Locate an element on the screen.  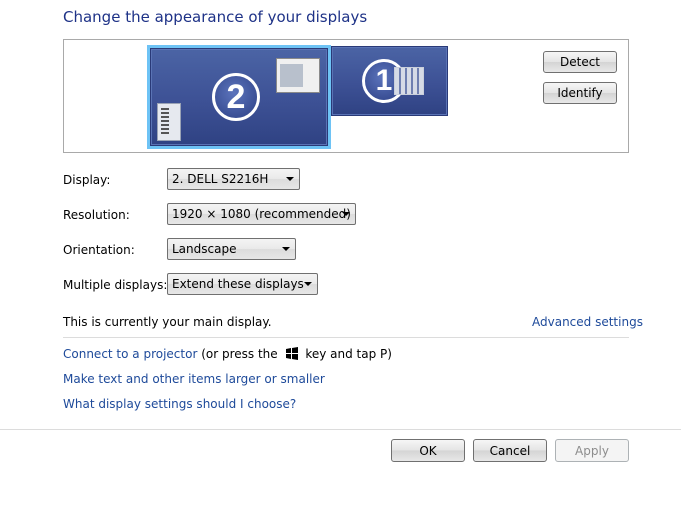
resolution-select: 1920 × 1080 (recommended) is located at coordinates (261, 214).